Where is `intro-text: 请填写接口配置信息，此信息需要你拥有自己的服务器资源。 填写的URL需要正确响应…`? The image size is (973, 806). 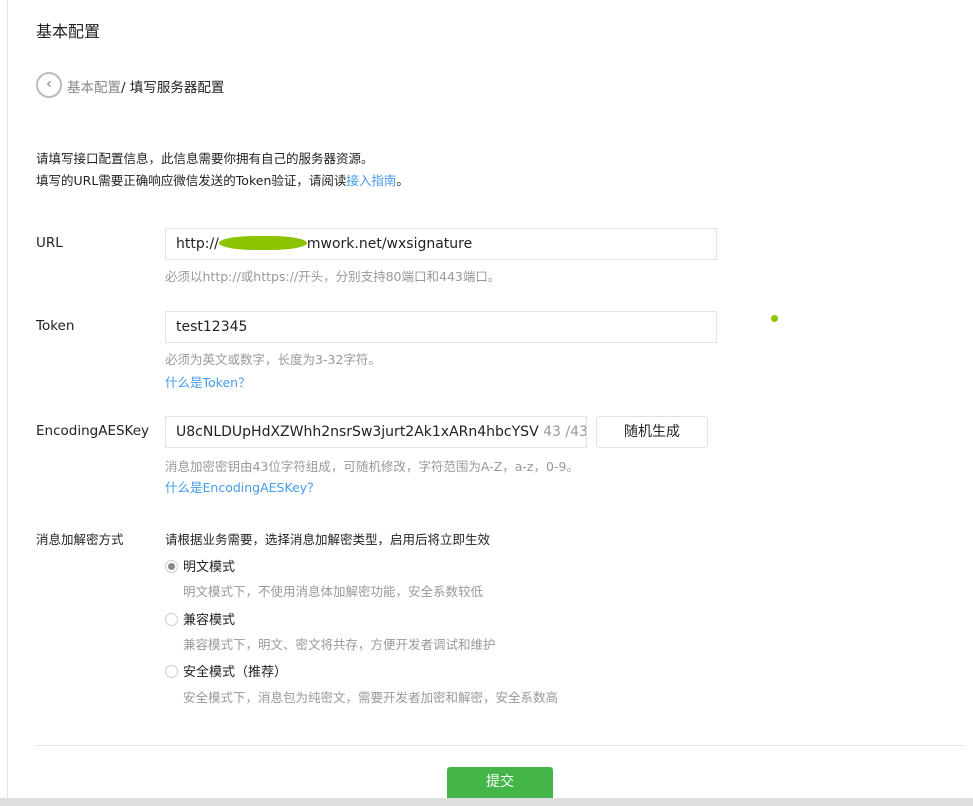
intro-text: 请填写接口配置信息，此信息需要你拥有自己的服务器资源。 填写的URL需要正确响应… is located at coordinates (222, 170).